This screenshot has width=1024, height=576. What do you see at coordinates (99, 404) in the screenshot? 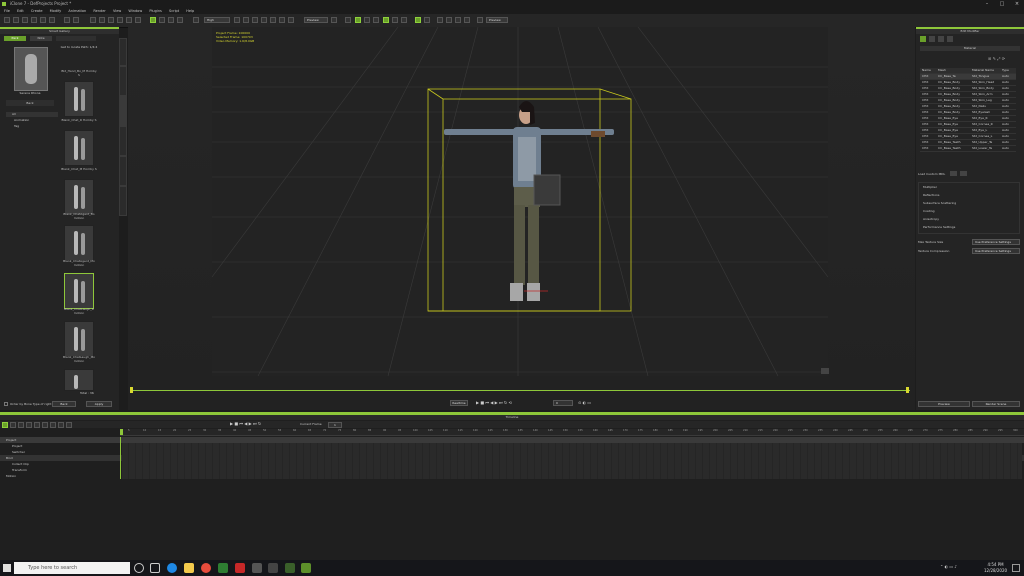
I see `apply-button: Apply` at bounding box center [99, 404].